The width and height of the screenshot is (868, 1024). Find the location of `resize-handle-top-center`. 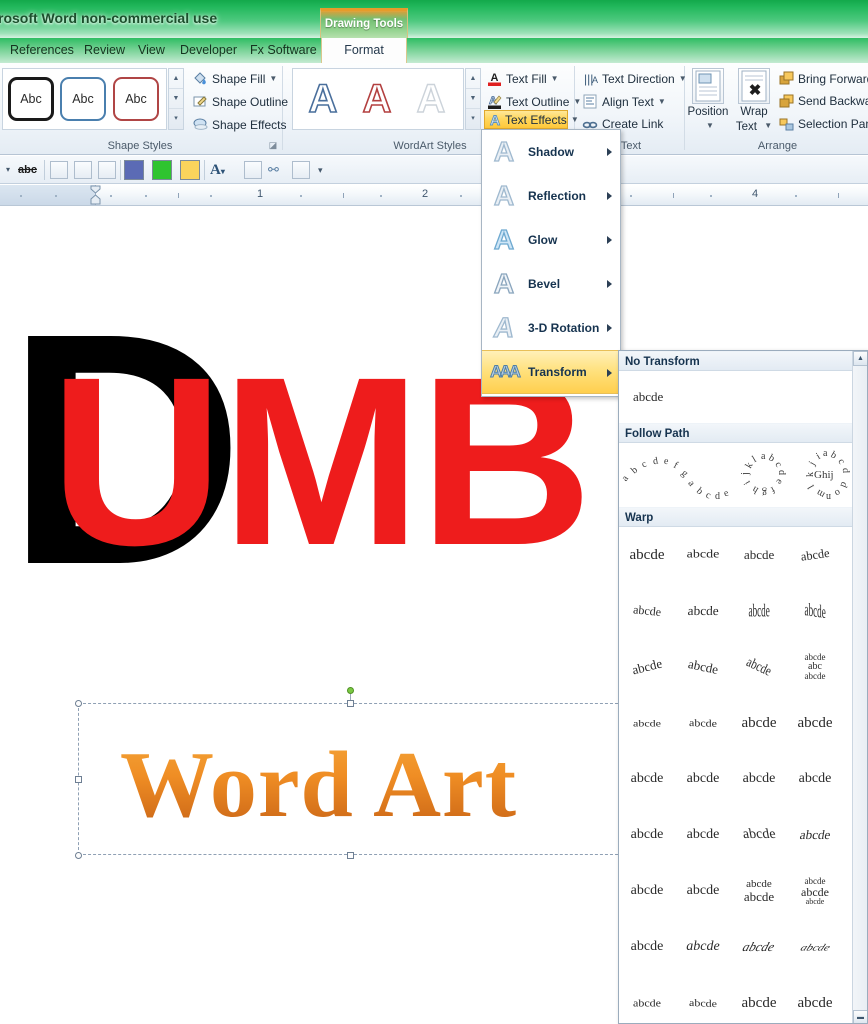

resize-handle-top-center is located at coordinates (350, 703).